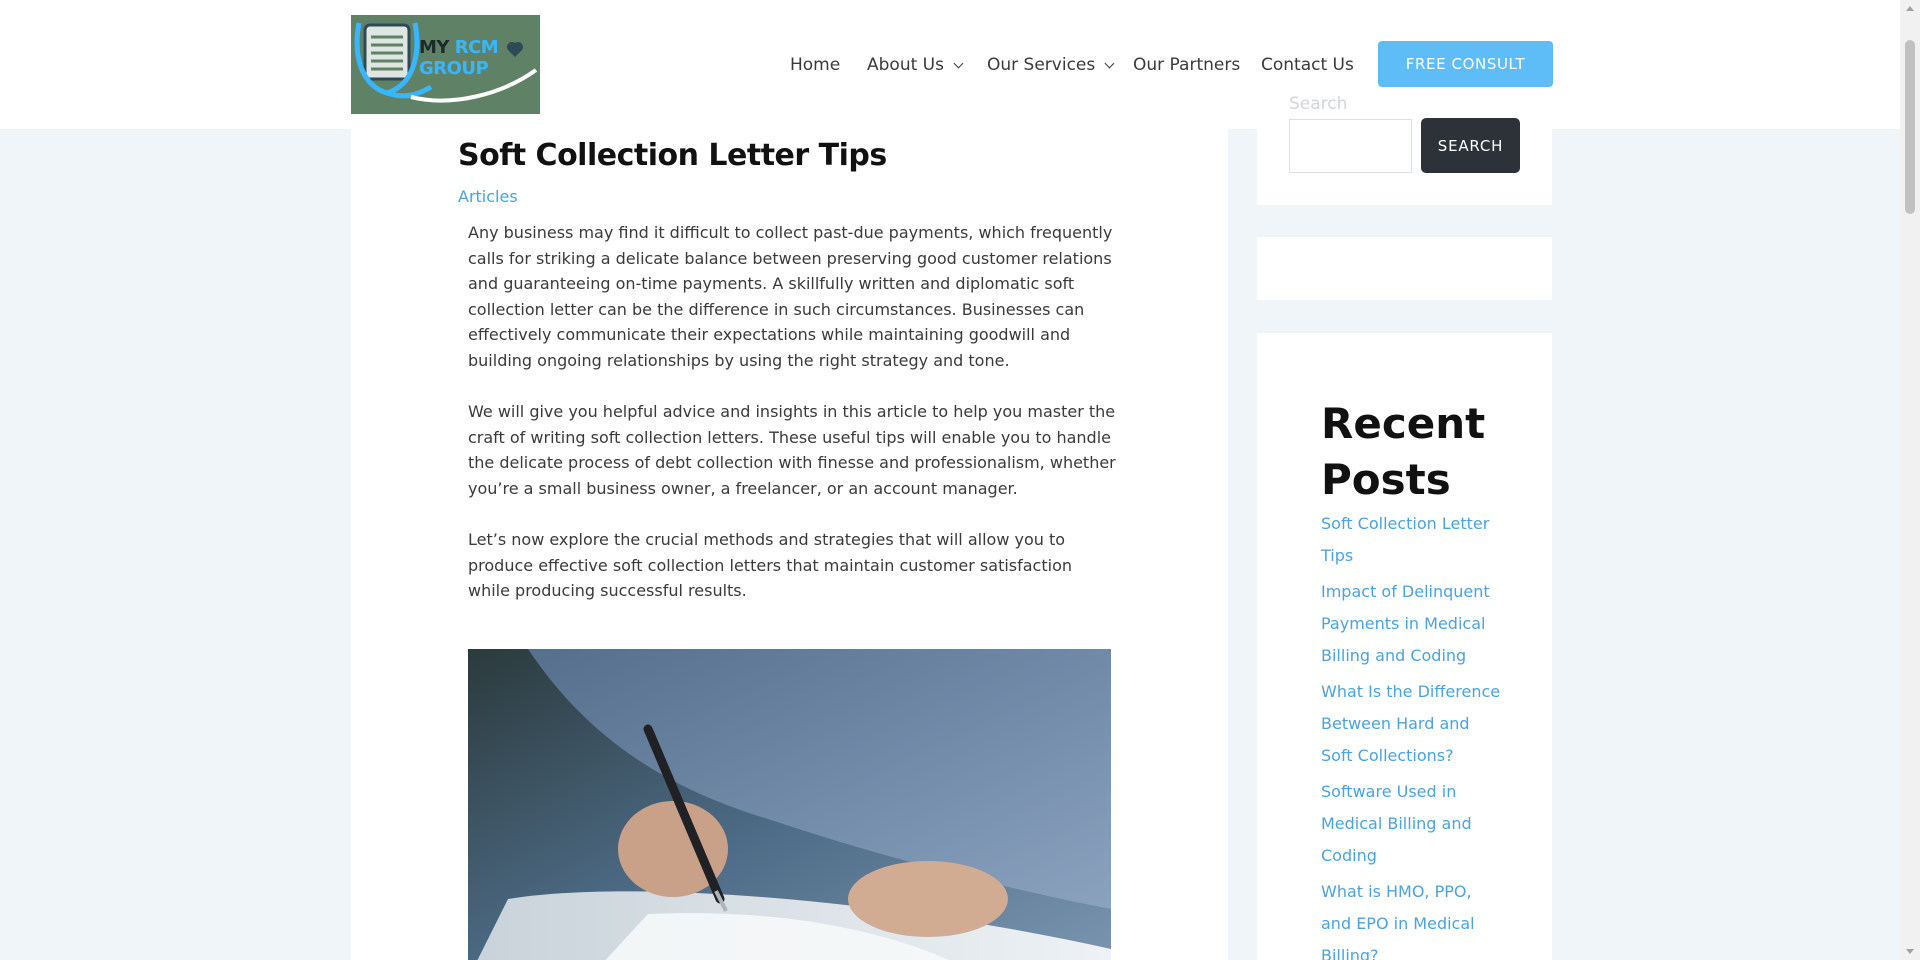 Image resolution: width=1920 pixels, height=960 pixels. Describe the element at coordinates (1350, 146) in the screenshot. I see `search-input` at that location.